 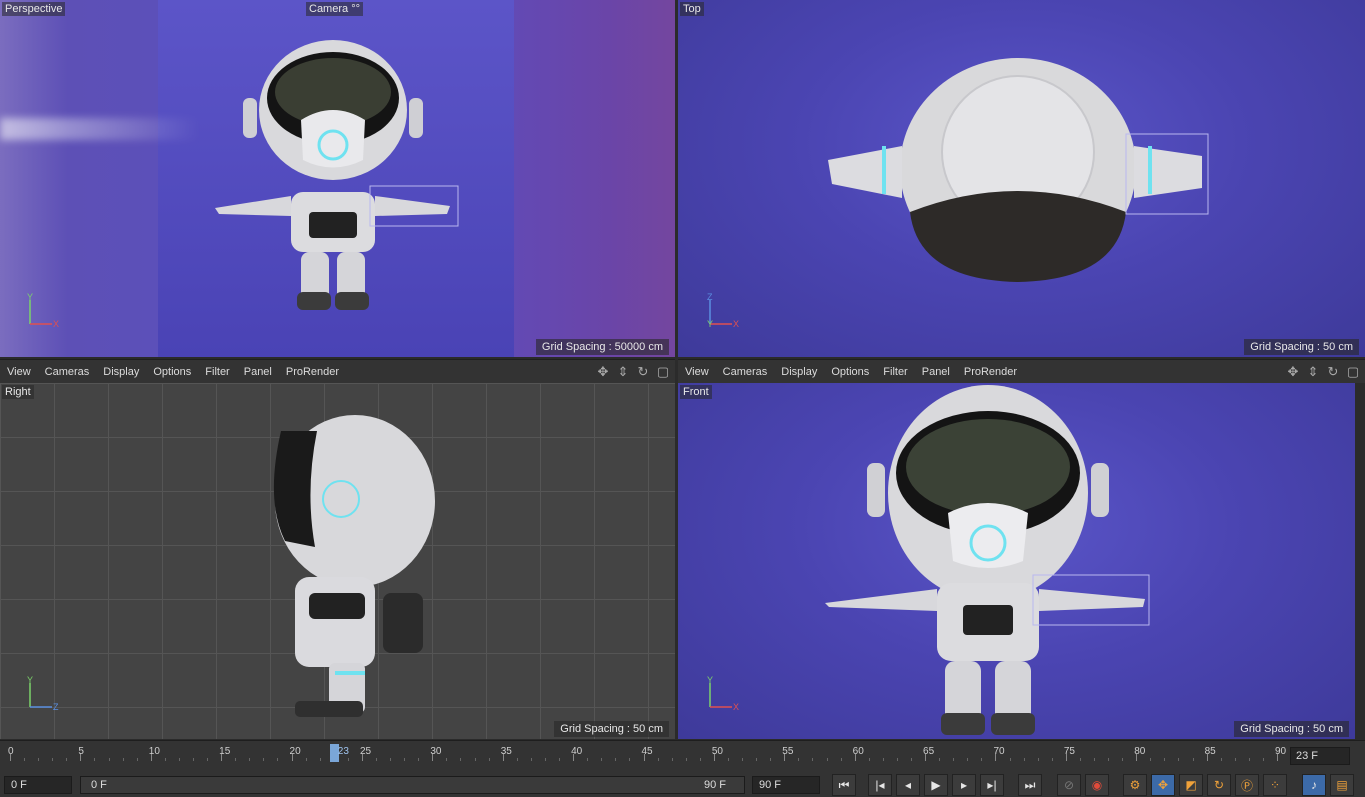 I want to click on scale-key-icon: ◩, so click(x=1191, y=785).